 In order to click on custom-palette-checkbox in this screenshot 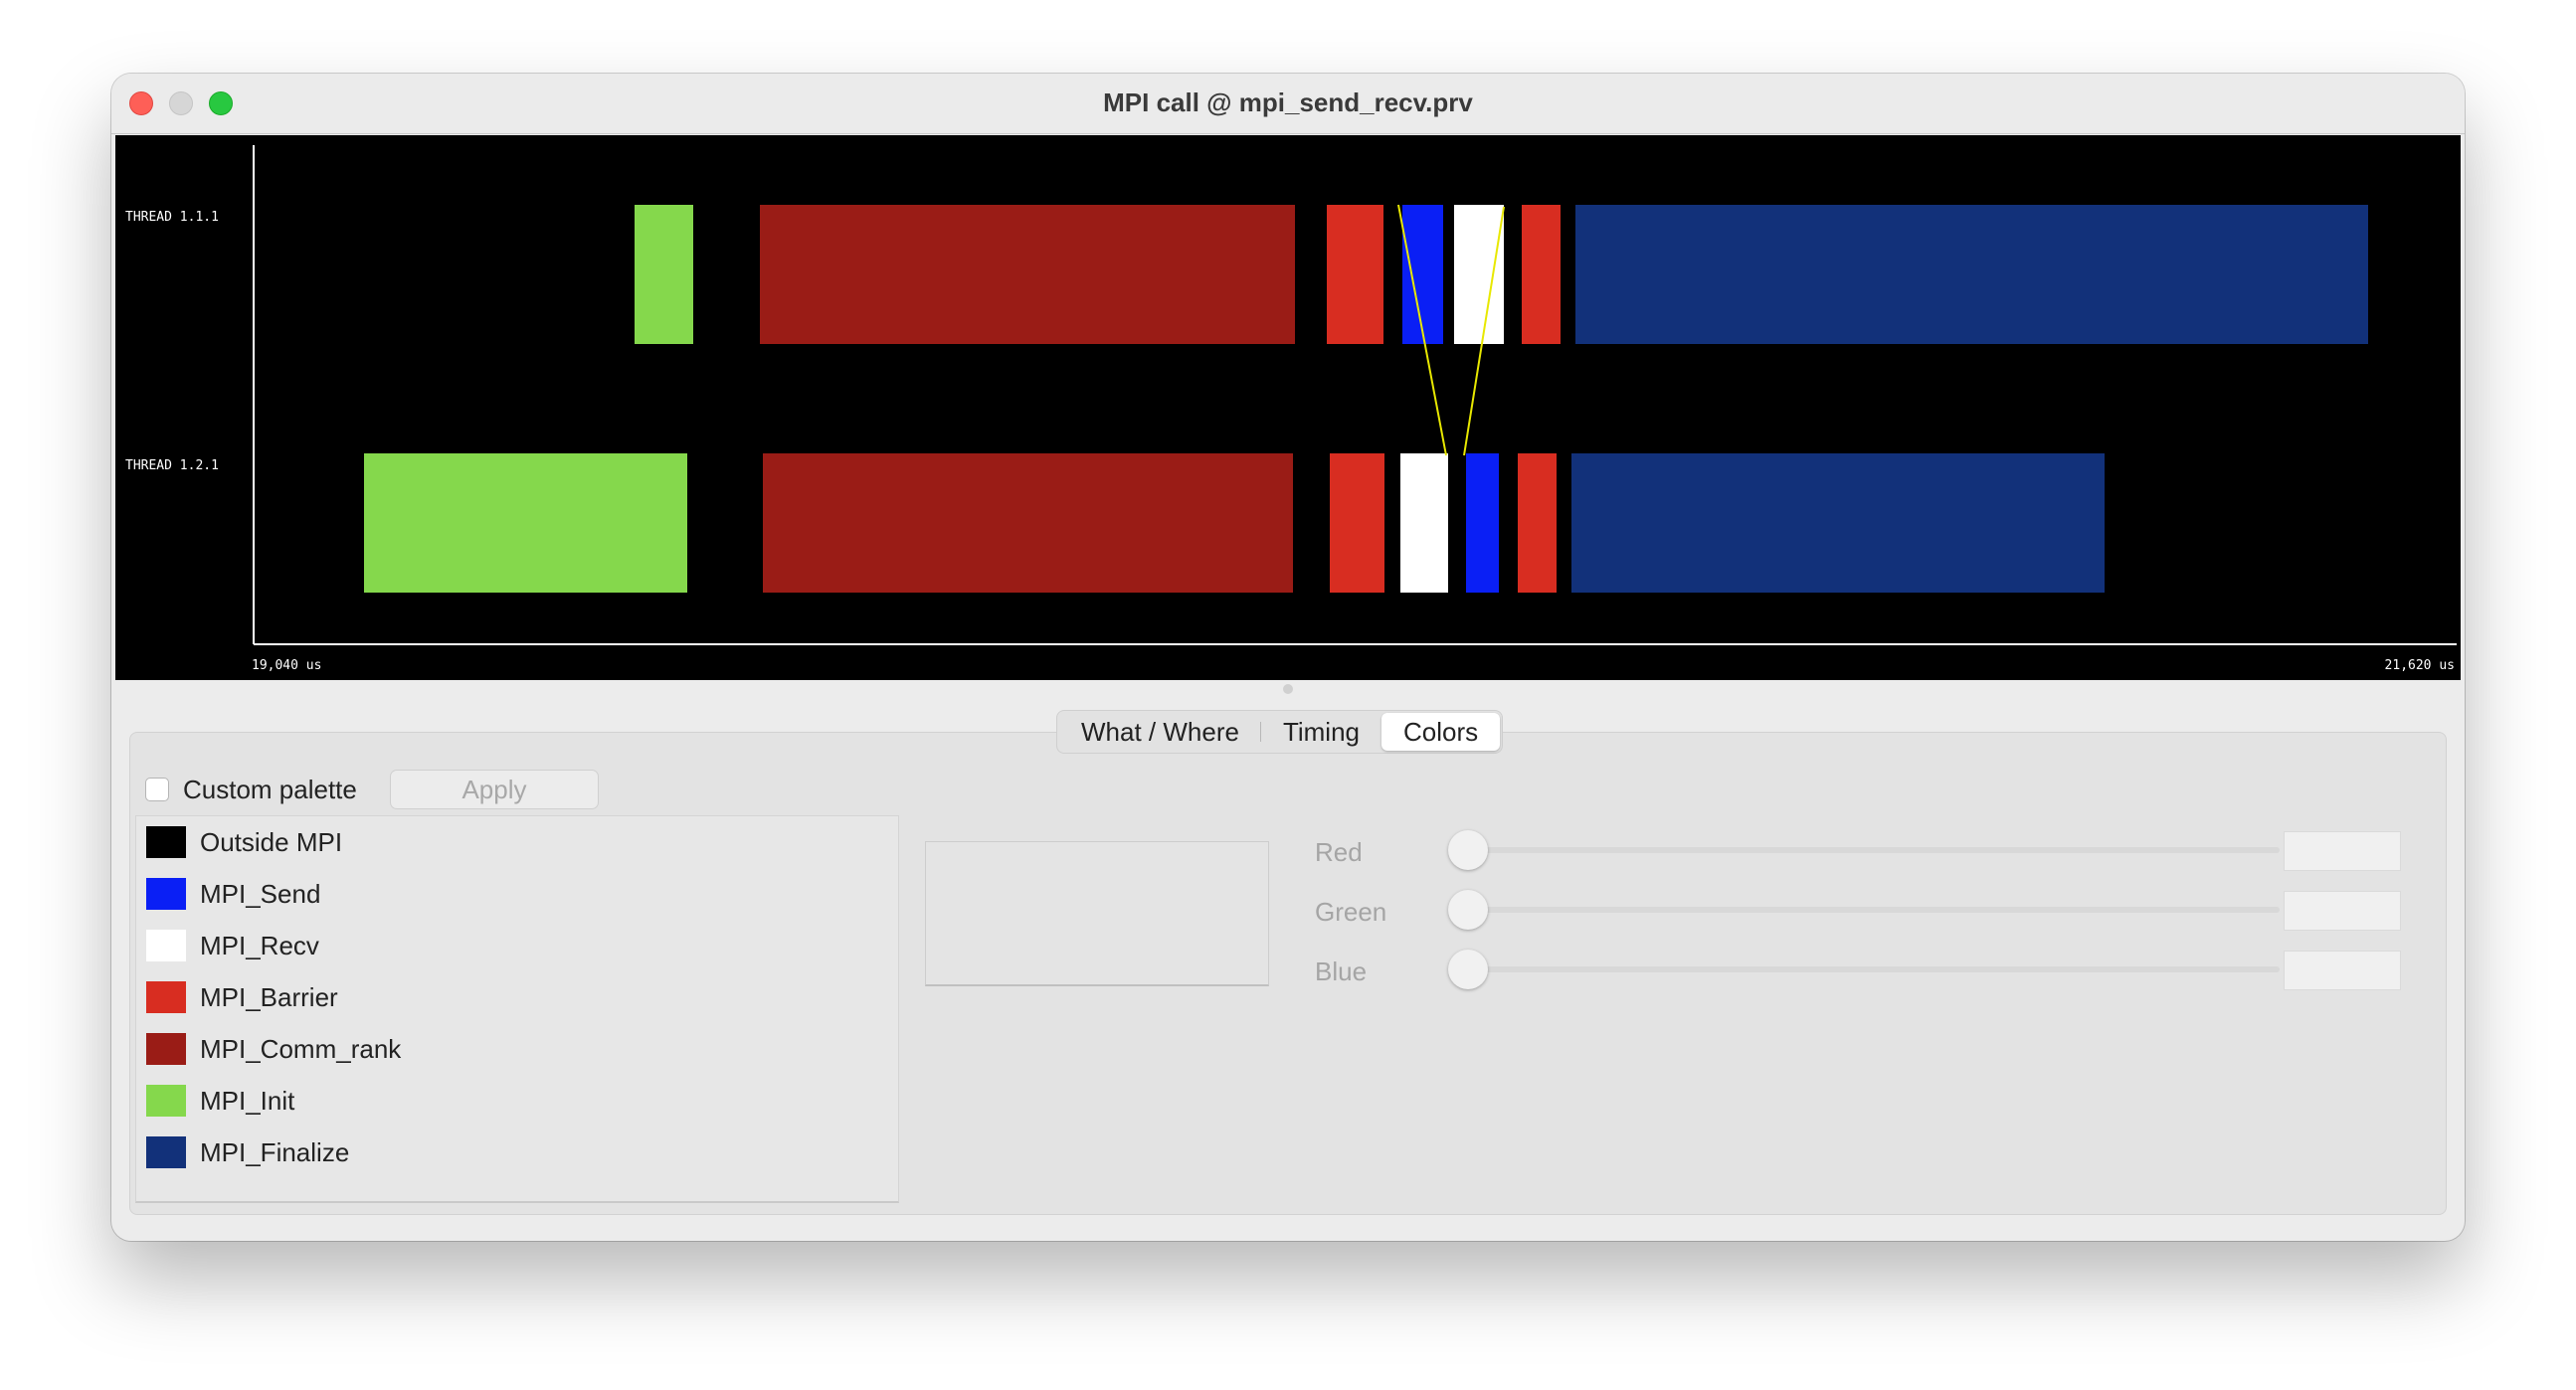, I will do `click(157, 789)`.